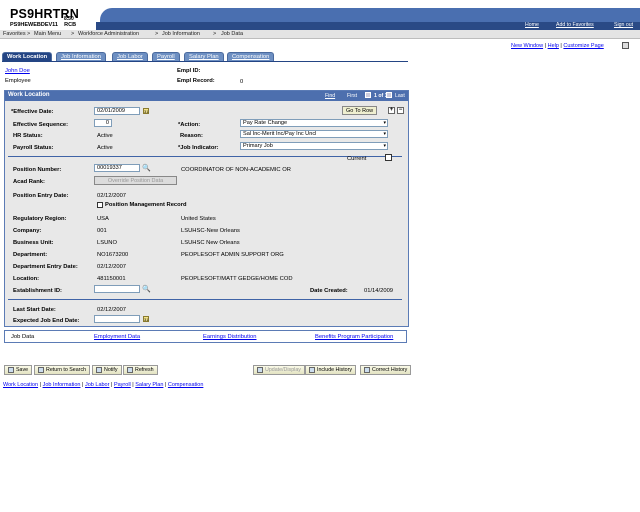 The height and width of the screenshot is (512, 640). Describe the element at coordinates (107, 370) in the screenshot. I see `notify-button: Notify` at that location.